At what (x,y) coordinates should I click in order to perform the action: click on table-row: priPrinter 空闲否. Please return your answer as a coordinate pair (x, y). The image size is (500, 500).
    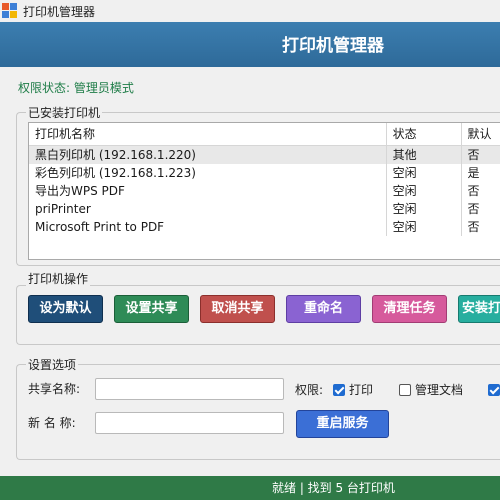
    Looking at the image, I should click on (264, 209).